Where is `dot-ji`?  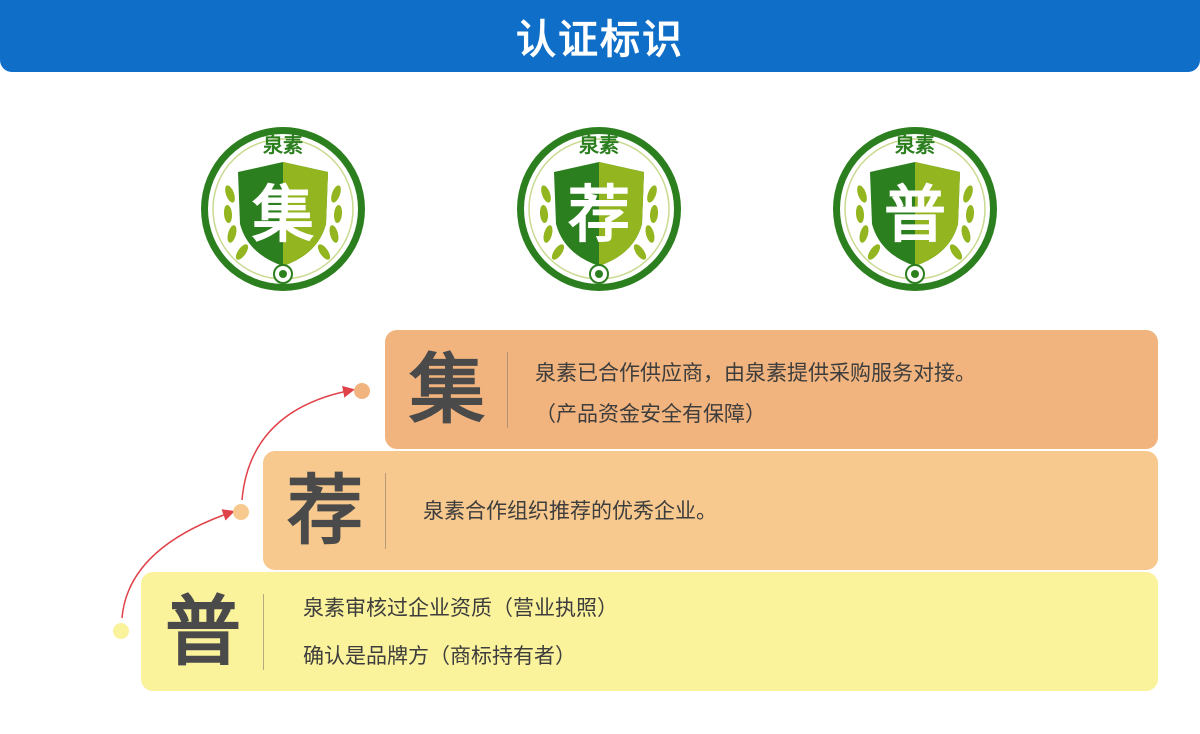 dot-ji is located at coordinates (362, 391).